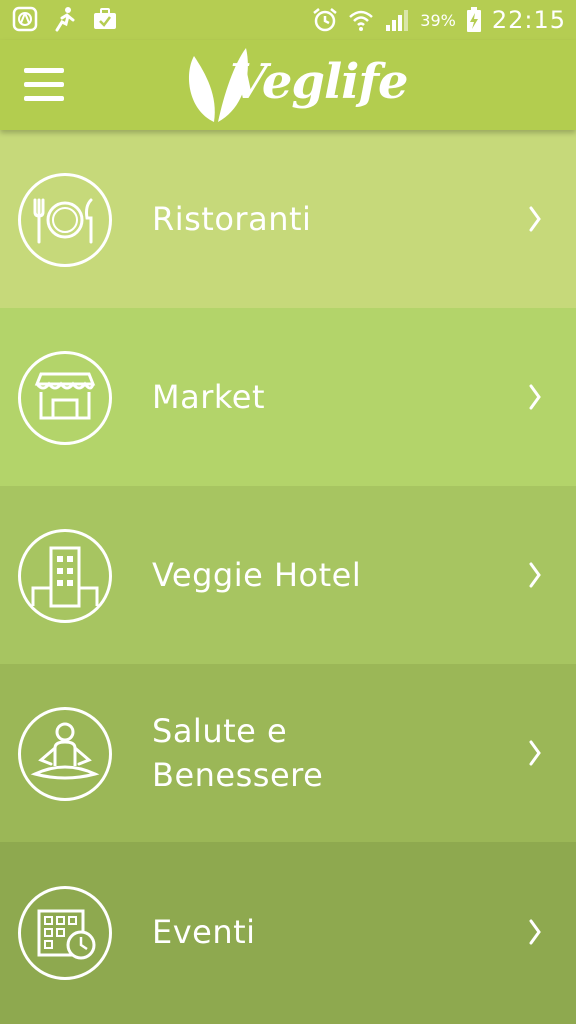 The height and width of the screenshot is (1024, 576). What do you see at coordinates (65, 754) in the screenshot?
I see `meditation-person-icon` at bounding box center [65, 754].